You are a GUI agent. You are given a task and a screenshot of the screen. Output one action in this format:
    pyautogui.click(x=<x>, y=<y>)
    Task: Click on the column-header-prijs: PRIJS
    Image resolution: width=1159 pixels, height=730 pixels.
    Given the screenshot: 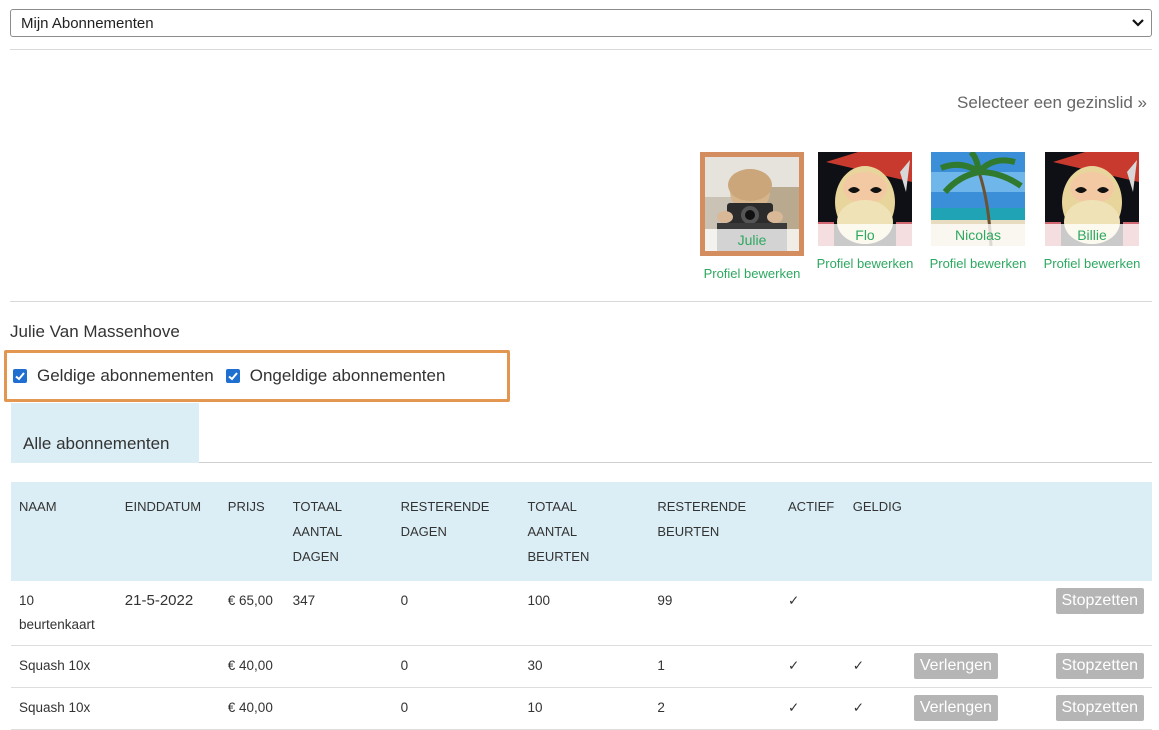 What is the action you would take?
    pyautogui.click(x=252, y=531)
    